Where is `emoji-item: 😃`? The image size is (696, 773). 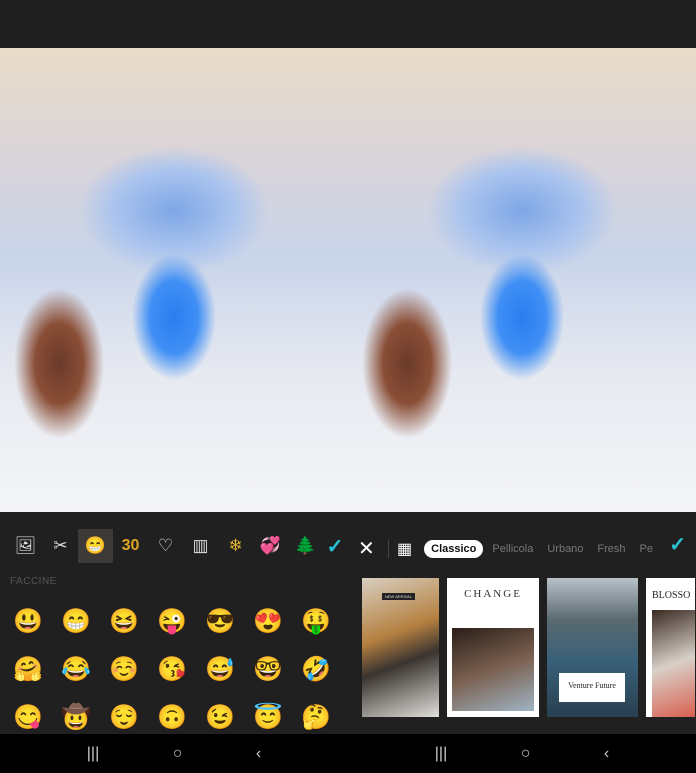 emoji-item: 😃 is located at coordinates (28, 622).